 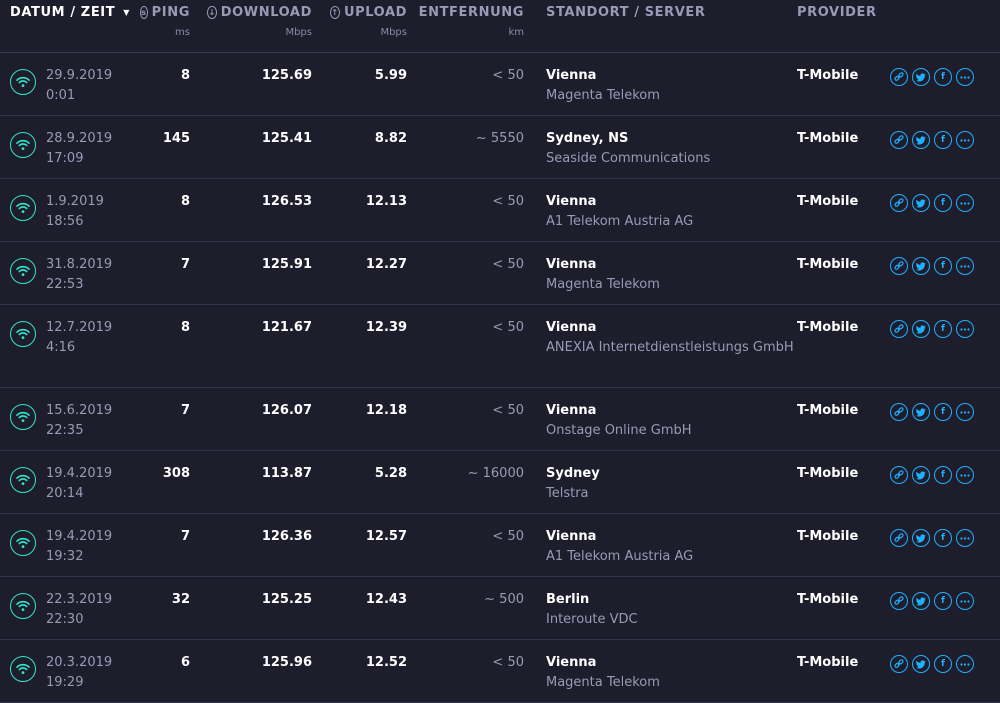 What do you see at coordinates (471, 21) in the screenshot?
I see `header-distance: ENTFERNUNG km` at bounding box center [471, 21].